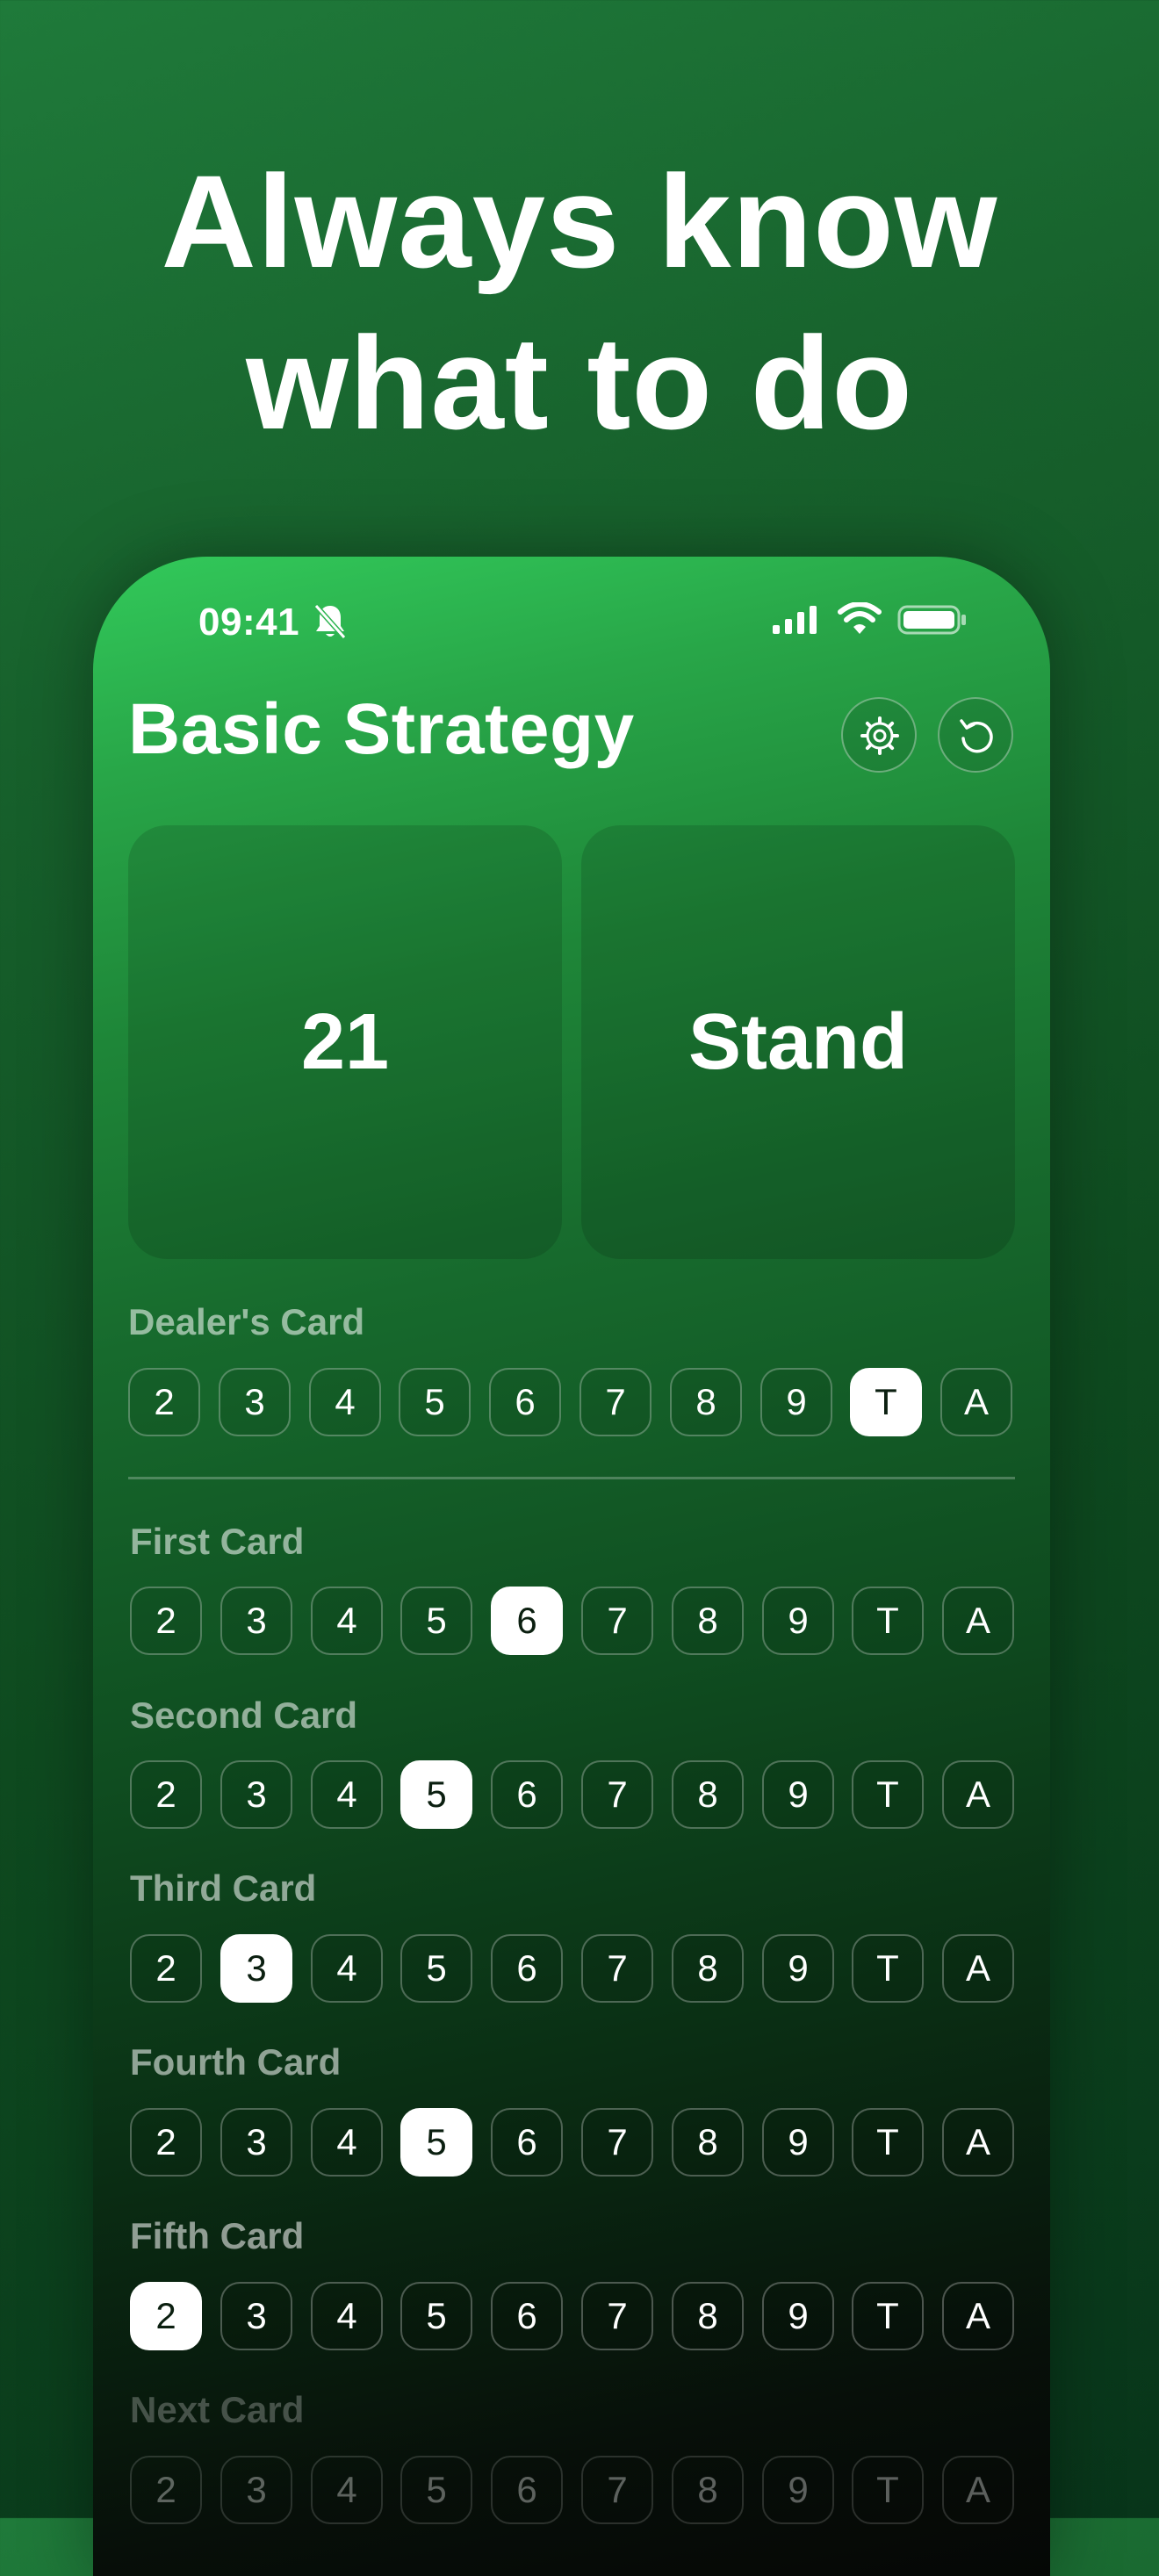  What do you see at coordinates (249, 622) in the screenshot?
I see `status-time: 09:41` at bounding box center [249, 622].